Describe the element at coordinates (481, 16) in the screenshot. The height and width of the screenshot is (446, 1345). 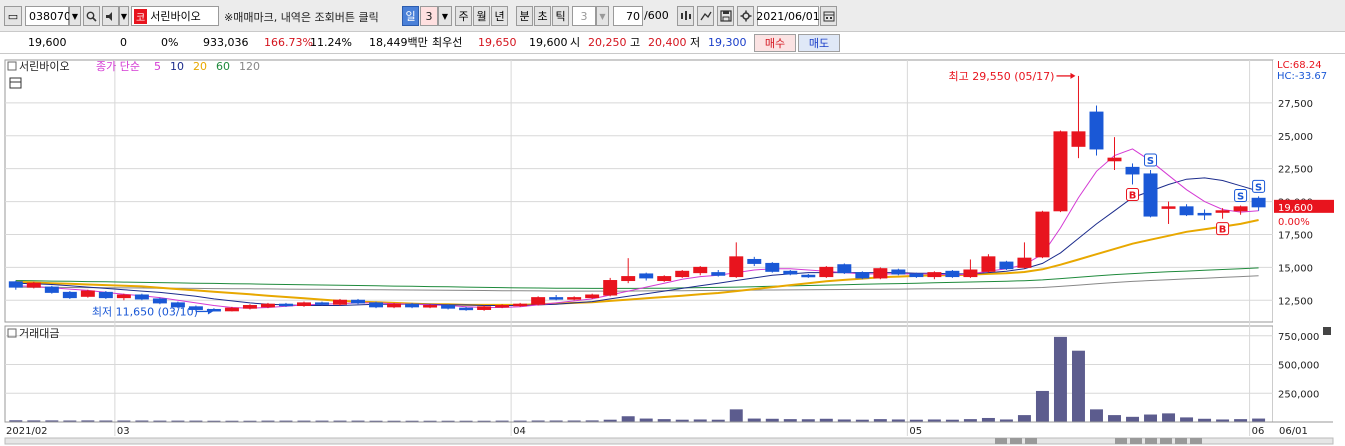
I see `period-month-button: 월` at that location.